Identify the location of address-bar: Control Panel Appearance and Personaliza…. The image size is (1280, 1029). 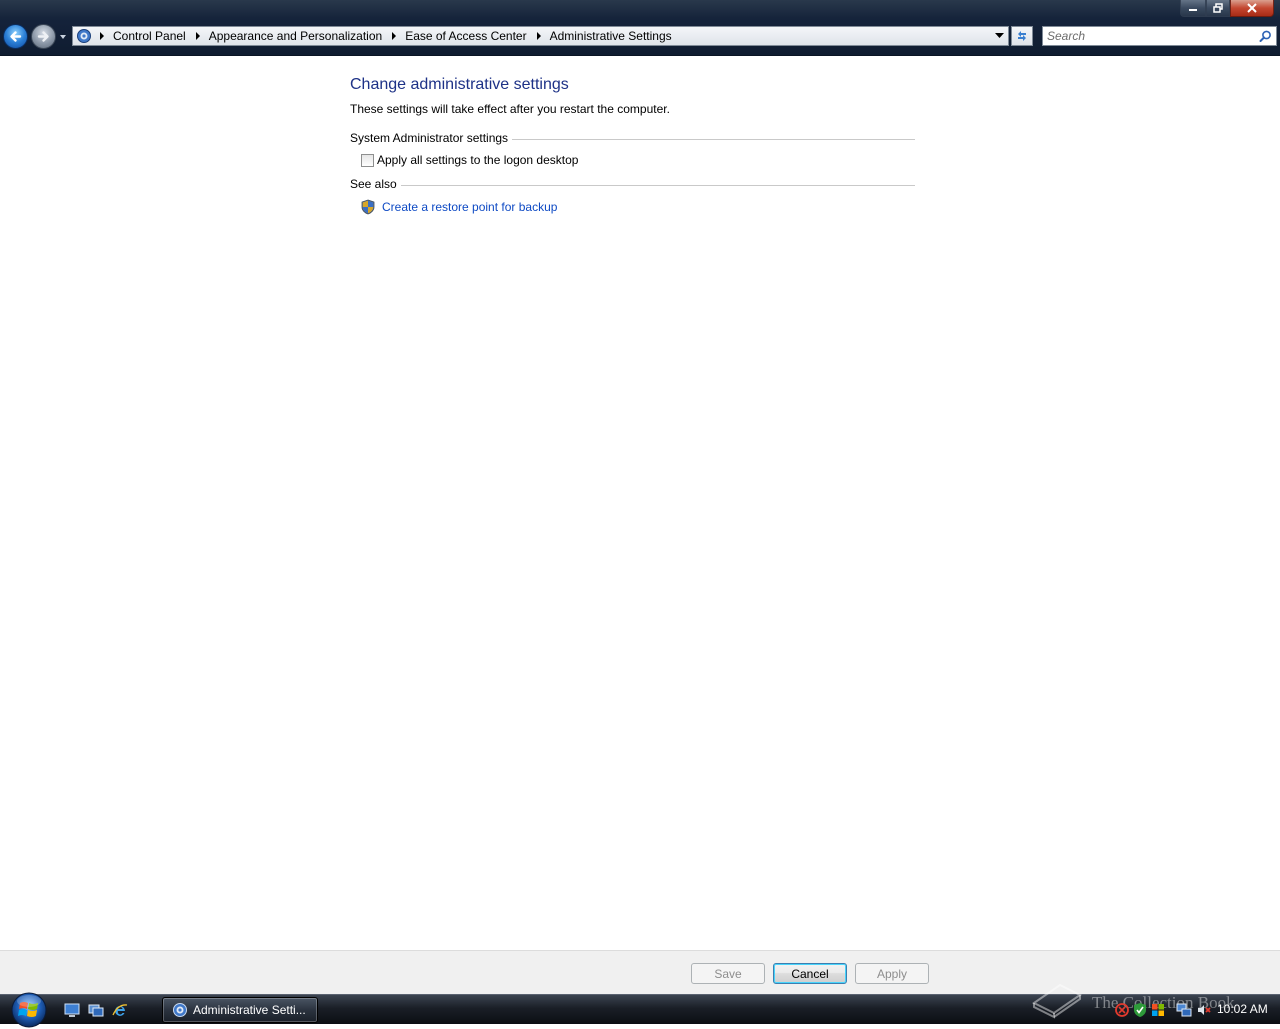
(540, 36).